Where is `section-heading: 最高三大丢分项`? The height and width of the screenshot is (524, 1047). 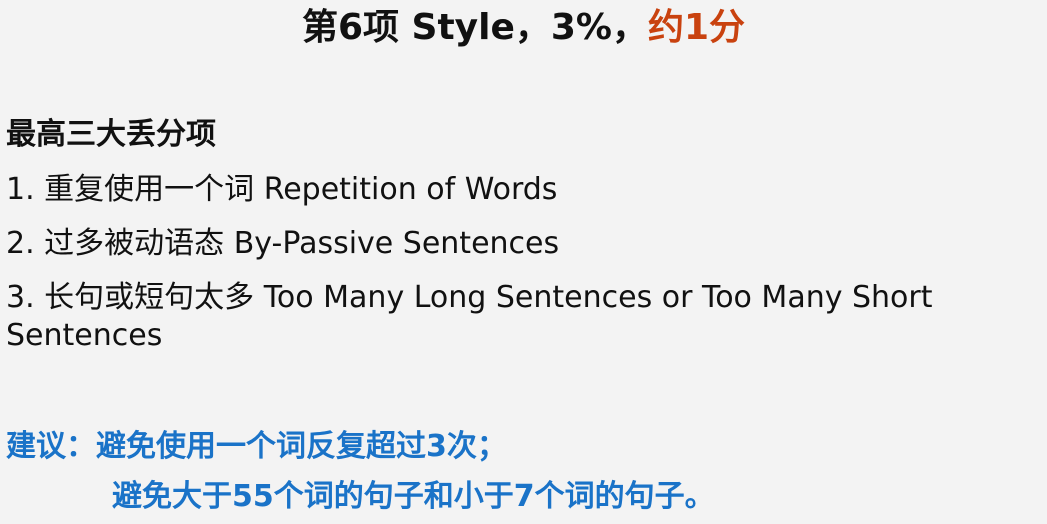
section-heading: 最高三大丢分项 is located at coordinates (111, 134).